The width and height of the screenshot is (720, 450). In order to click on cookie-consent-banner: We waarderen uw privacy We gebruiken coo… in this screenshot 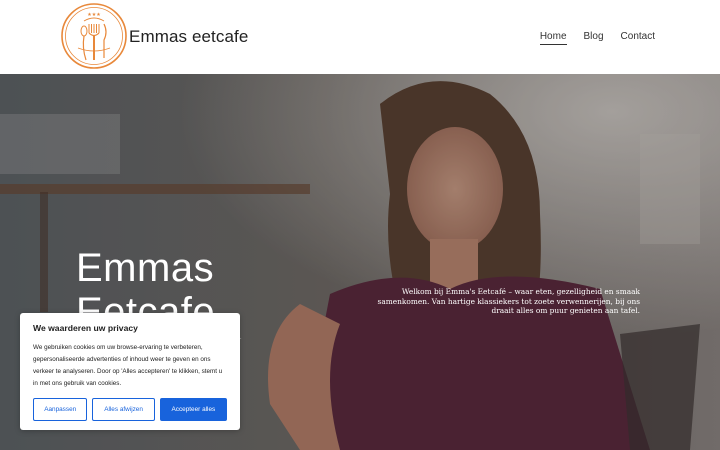, I will do `click(130, 371)`.